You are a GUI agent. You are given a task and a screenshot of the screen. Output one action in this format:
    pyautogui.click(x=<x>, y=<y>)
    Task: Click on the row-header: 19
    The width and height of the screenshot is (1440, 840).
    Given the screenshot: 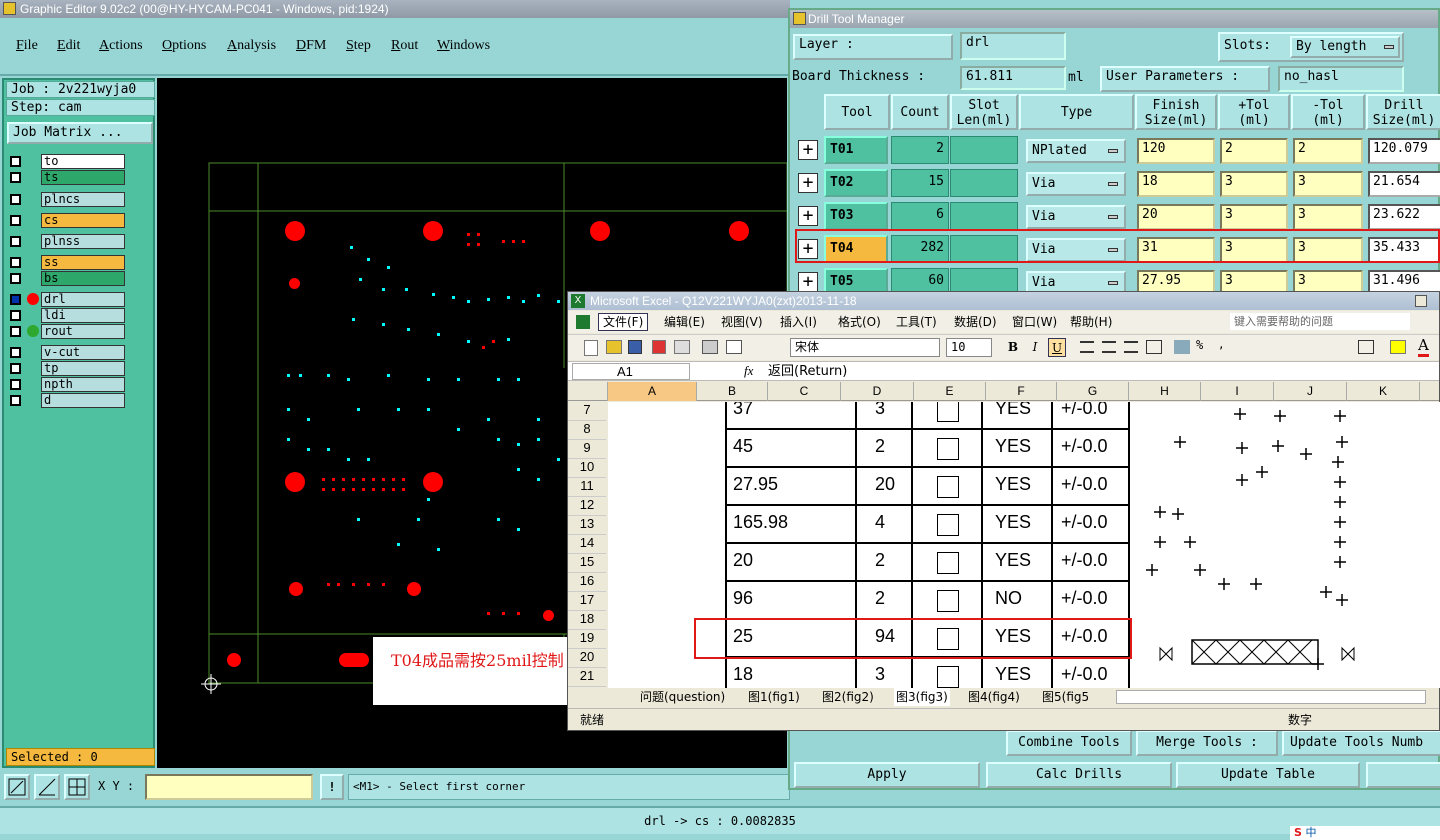 What is the action you would take?
    pyautogui.click(x=587, y=639)
    